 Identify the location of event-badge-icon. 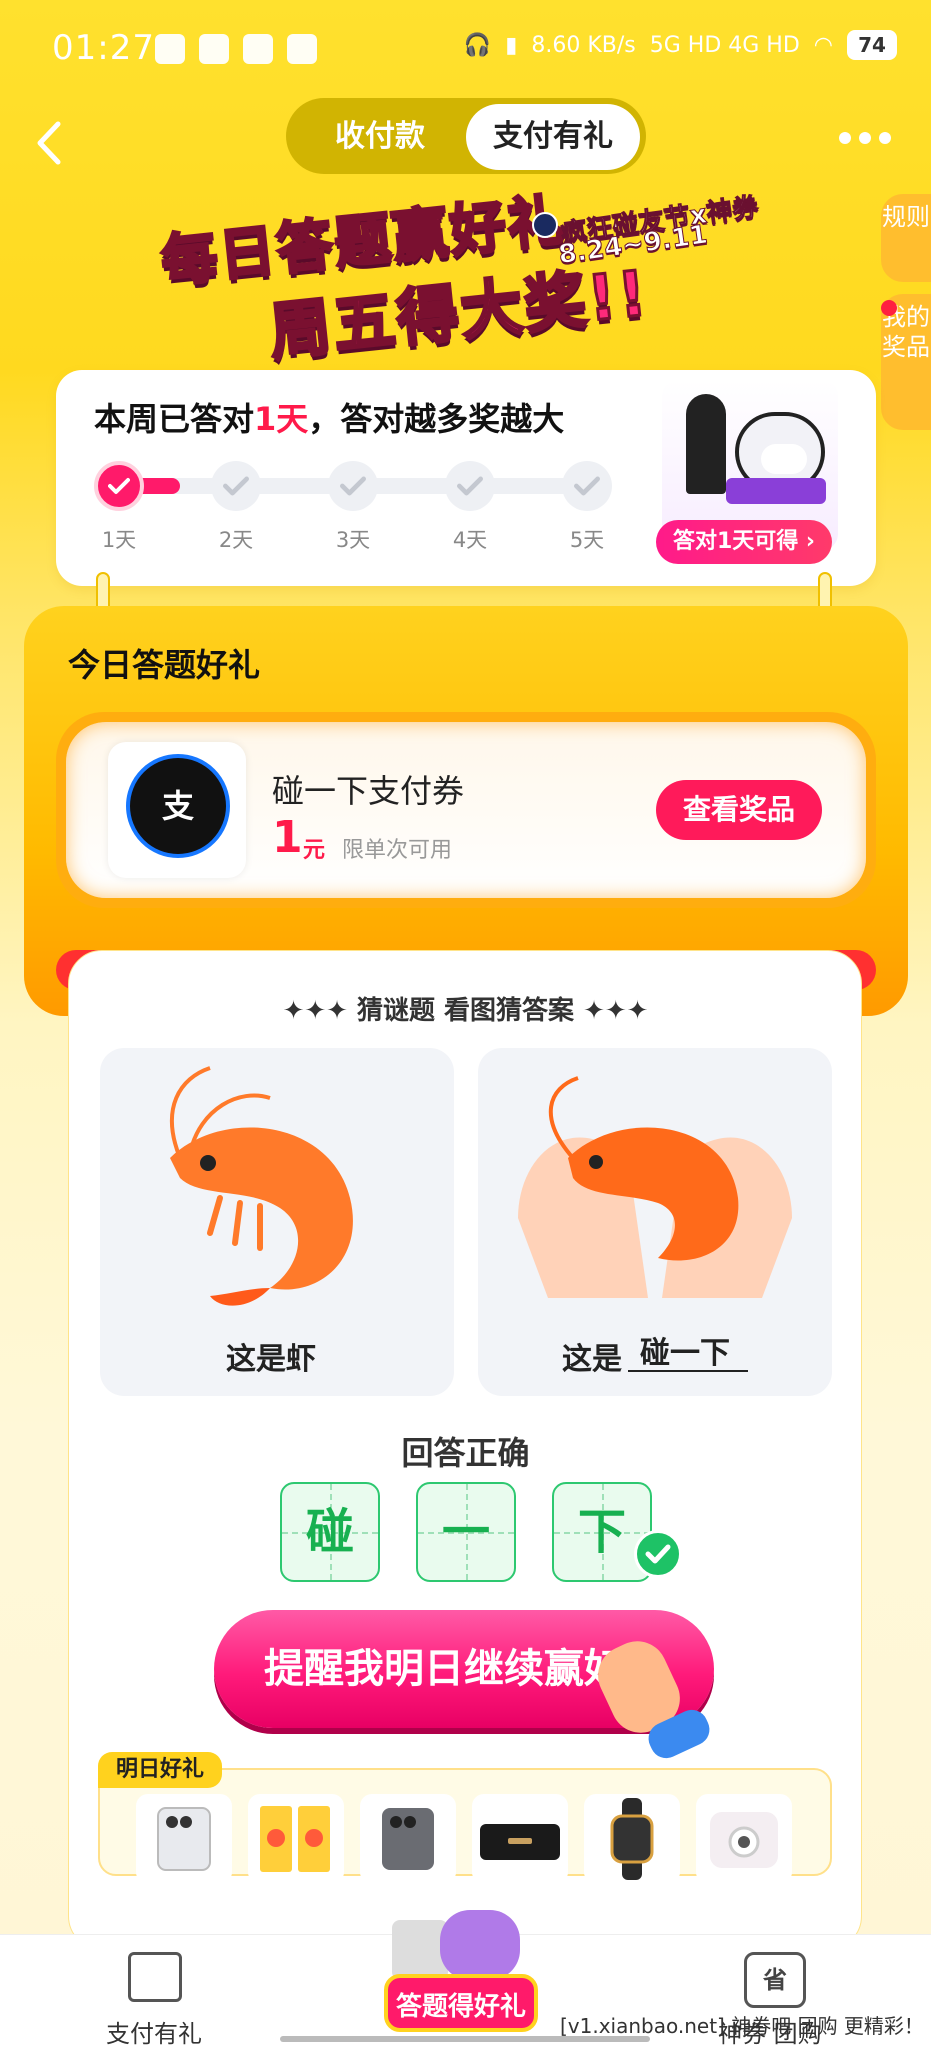
(545, 225).